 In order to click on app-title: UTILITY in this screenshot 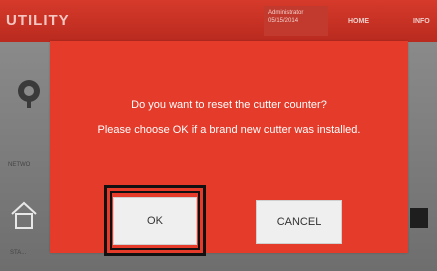, I will do `click(38, 20)`.